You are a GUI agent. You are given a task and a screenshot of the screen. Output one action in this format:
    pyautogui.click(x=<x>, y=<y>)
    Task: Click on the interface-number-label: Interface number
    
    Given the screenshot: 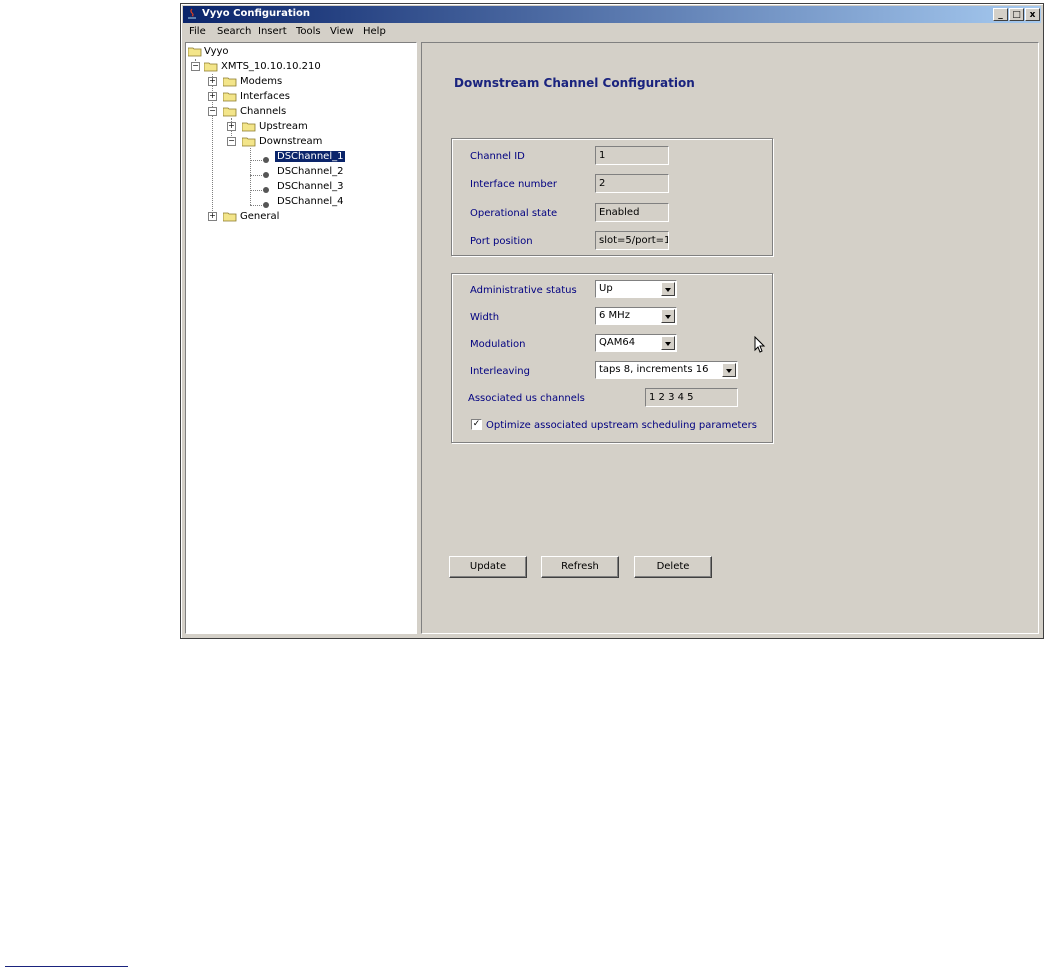 What is the action you would take?
    pyautogui.click(x=513, y=184)
    